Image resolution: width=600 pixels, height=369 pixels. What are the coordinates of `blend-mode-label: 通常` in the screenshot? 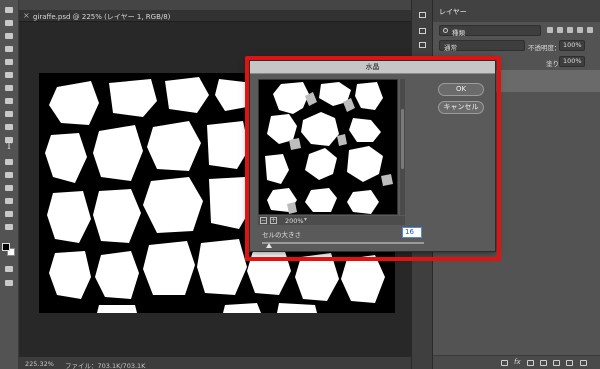 It's located at (450, 48).